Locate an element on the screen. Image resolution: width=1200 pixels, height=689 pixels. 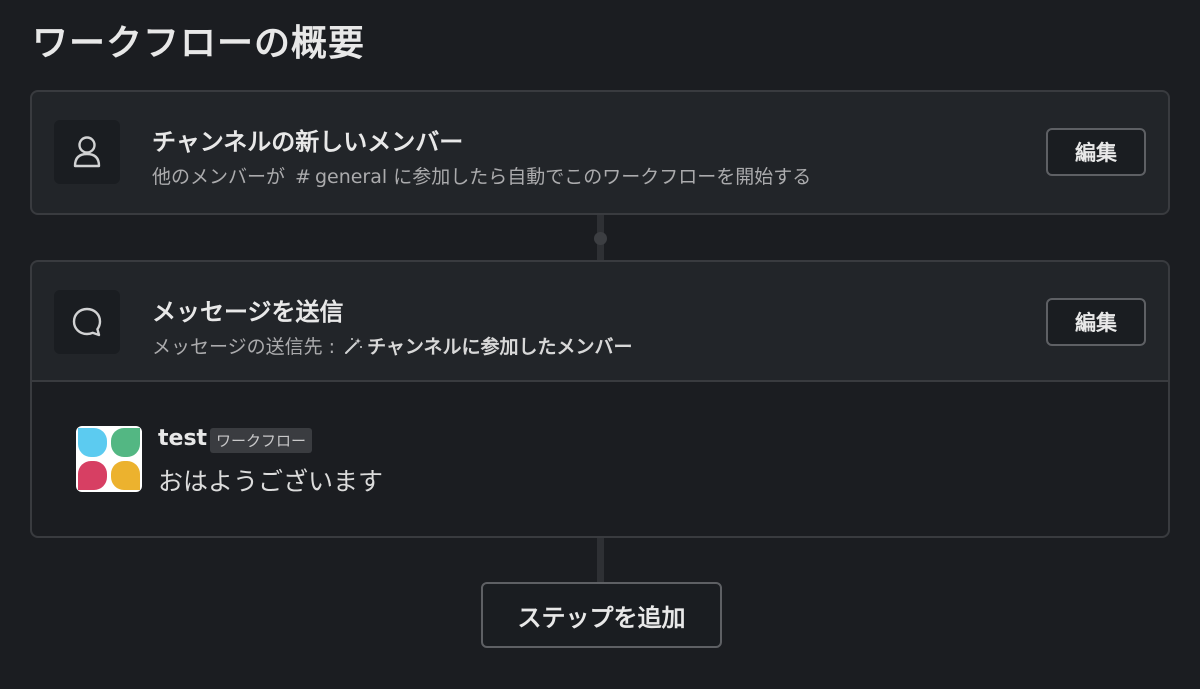
add-step-button: ステップを追加 is located at coordinates (601, 615).